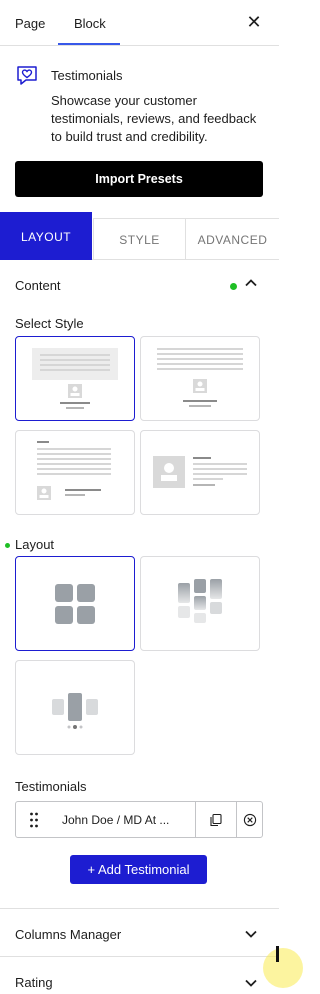 Image resolution: width=320 pixels, height=994 pixels. I want to click on layout-option-carousel, so click(75, 707).